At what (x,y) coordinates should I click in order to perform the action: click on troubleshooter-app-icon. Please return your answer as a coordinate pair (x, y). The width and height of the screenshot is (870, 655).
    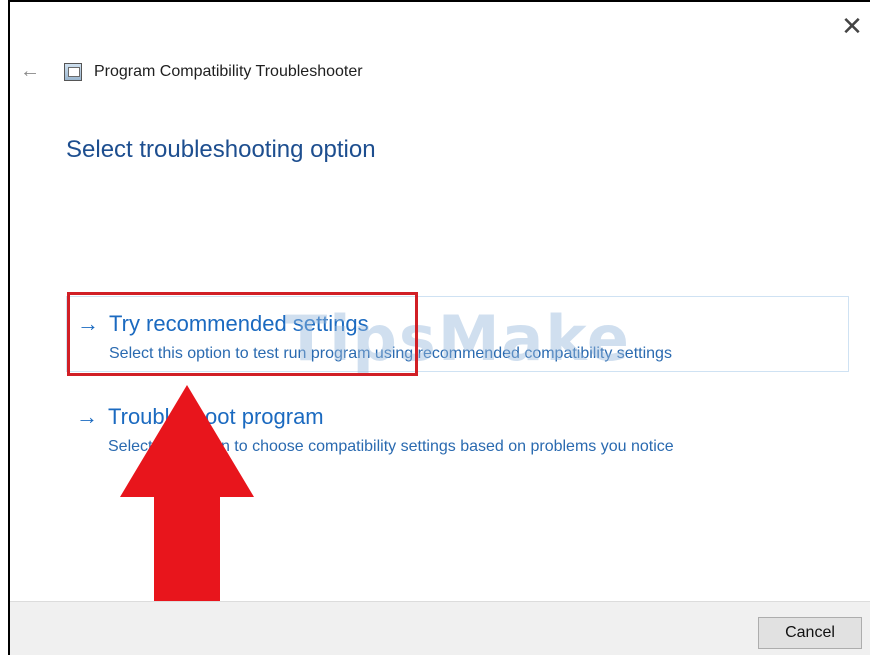
    Looking at the image, I should click on (73, 72).